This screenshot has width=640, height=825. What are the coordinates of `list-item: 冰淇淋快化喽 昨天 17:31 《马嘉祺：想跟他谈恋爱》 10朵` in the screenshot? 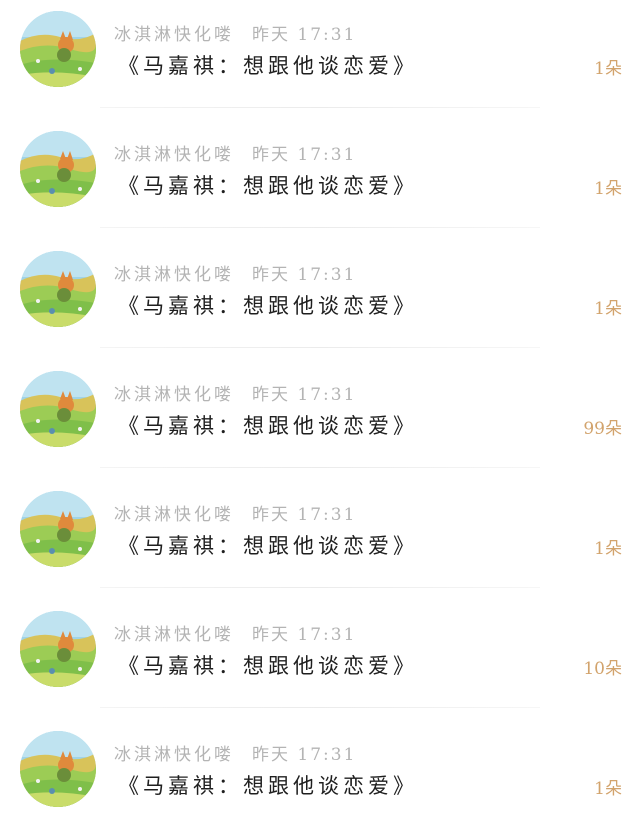 It's located at (320, 660).